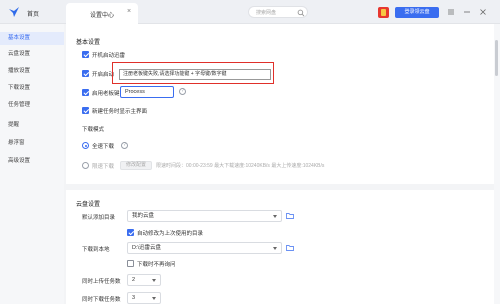  I want to click on avatar, so click(383, 12).